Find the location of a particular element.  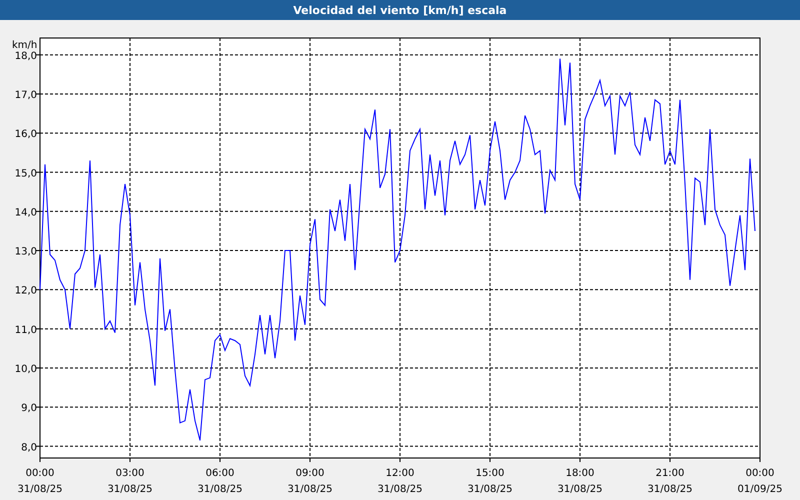

axis-tick-label: 00:00 01/09/25 is located at coordinates (760, 481).